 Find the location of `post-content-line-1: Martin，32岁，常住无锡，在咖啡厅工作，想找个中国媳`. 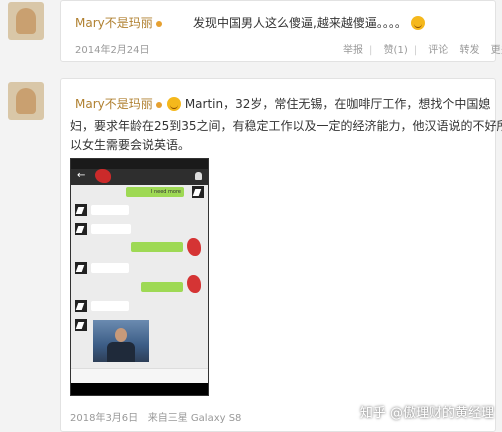

post-content-line-1: Martin，32岁，常住无锡，在咖啡厅工作，想找个中国媳 is located at coordinates (328, 103).